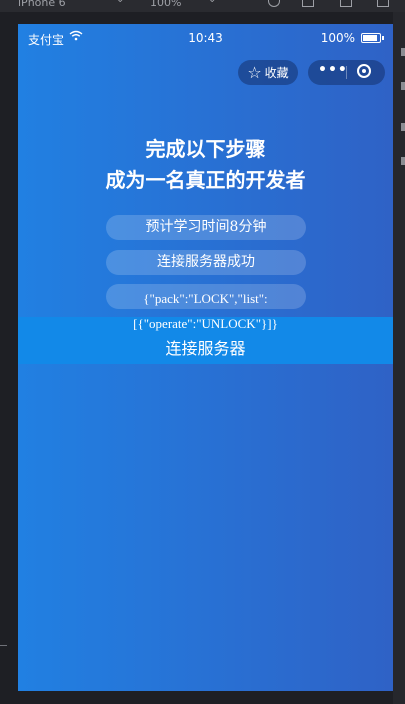 The height and width of the screenshot is (704, 405). I want to click on study-time-badge: 预计学习时间8分钟, so click(206, 227).